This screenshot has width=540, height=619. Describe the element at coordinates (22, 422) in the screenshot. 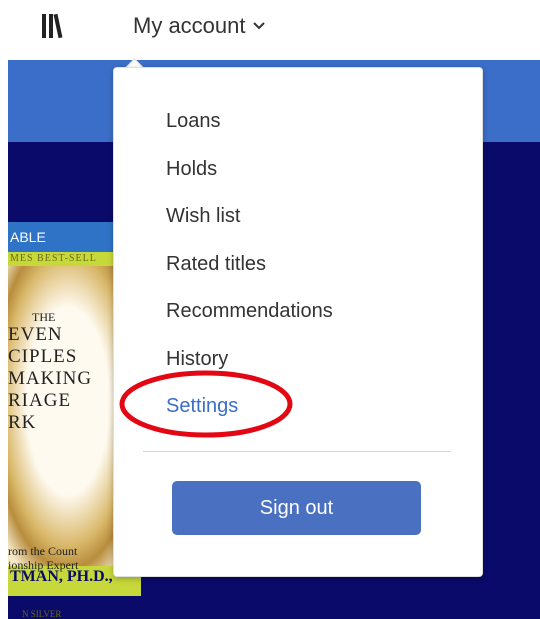

I see `cover-title-line: RK` at that location.